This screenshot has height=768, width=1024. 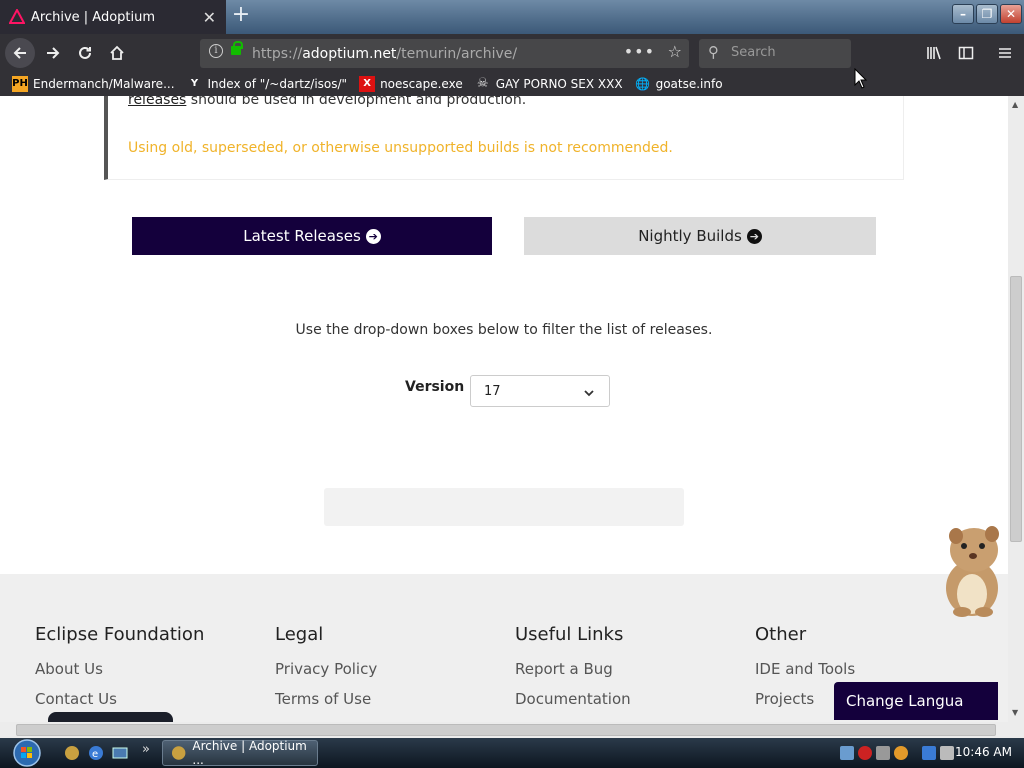 What do you see at coordinates (883, 753) in the screenshot?
I see `tray-app-icon` at bounding box center [883, 753].